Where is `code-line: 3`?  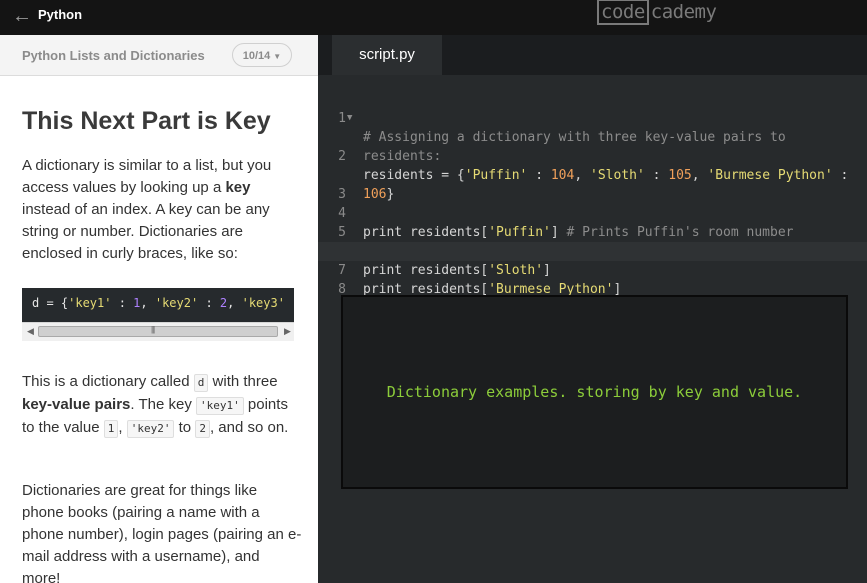
code-line: 3 is located at coordinates (592, 184).